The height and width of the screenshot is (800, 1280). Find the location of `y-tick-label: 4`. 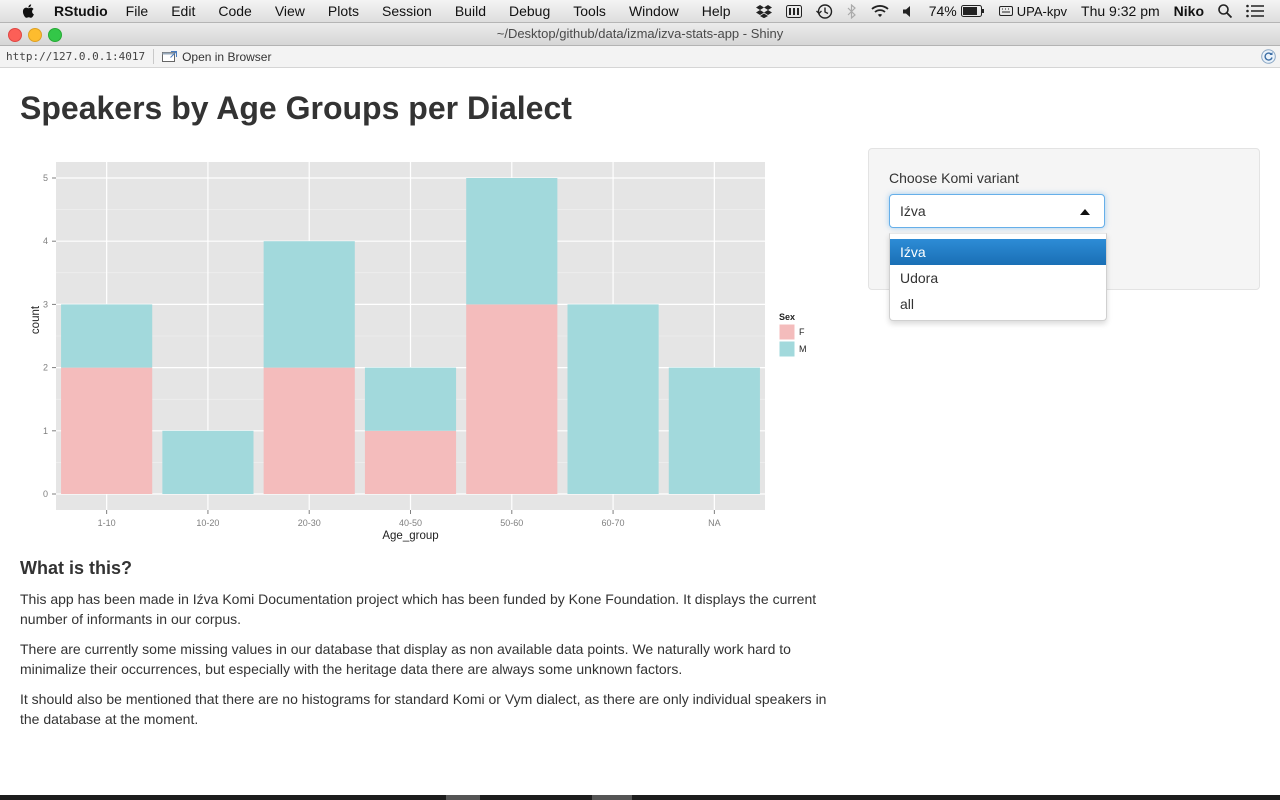

y-tick-label: 4 is located at coordinates (45, 241).